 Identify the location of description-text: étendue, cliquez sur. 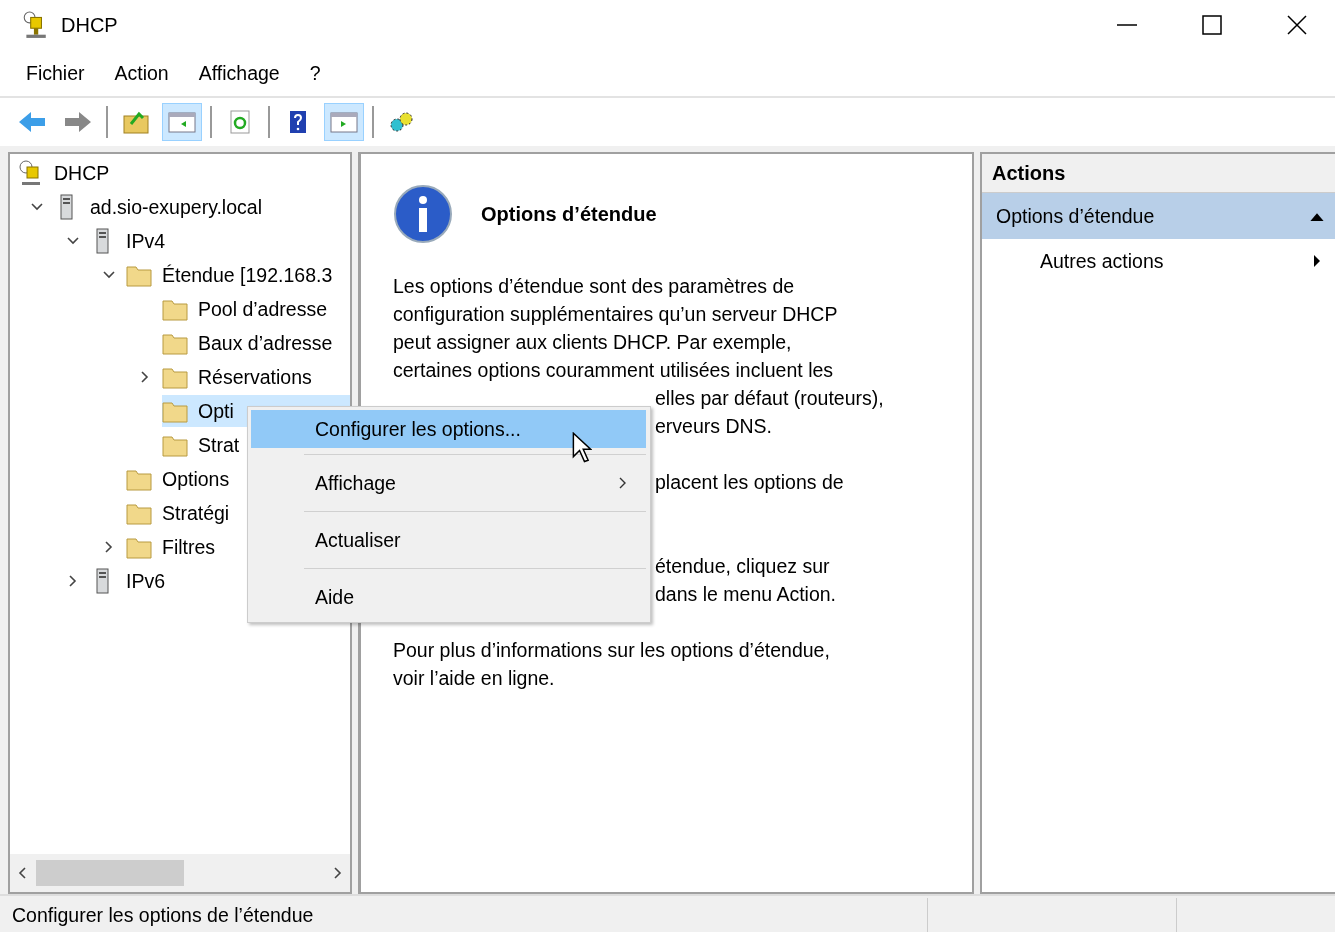
(742, 566).